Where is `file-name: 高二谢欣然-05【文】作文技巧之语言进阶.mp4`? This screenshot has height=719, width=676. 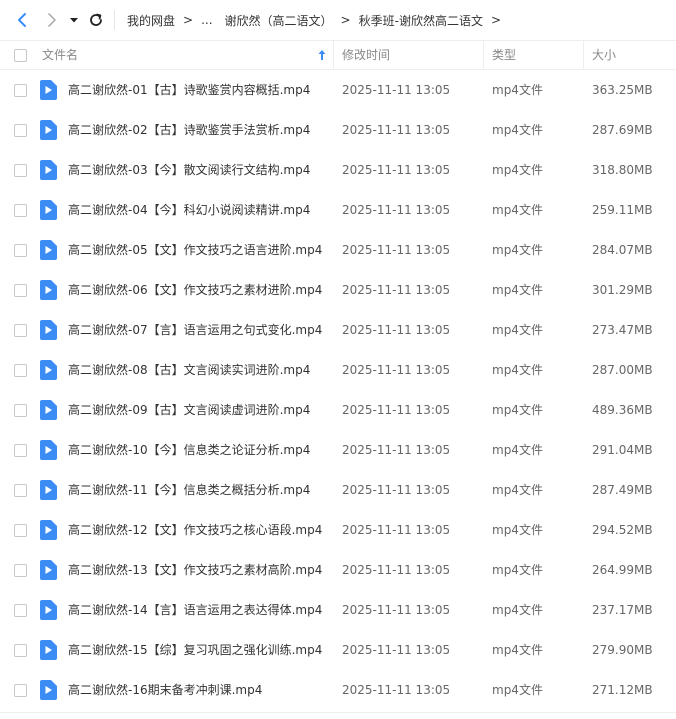 file-name: 高二谢欣然-05【文】作文技巧之语言进阶.mp4 is located at coordinates (195, 250).